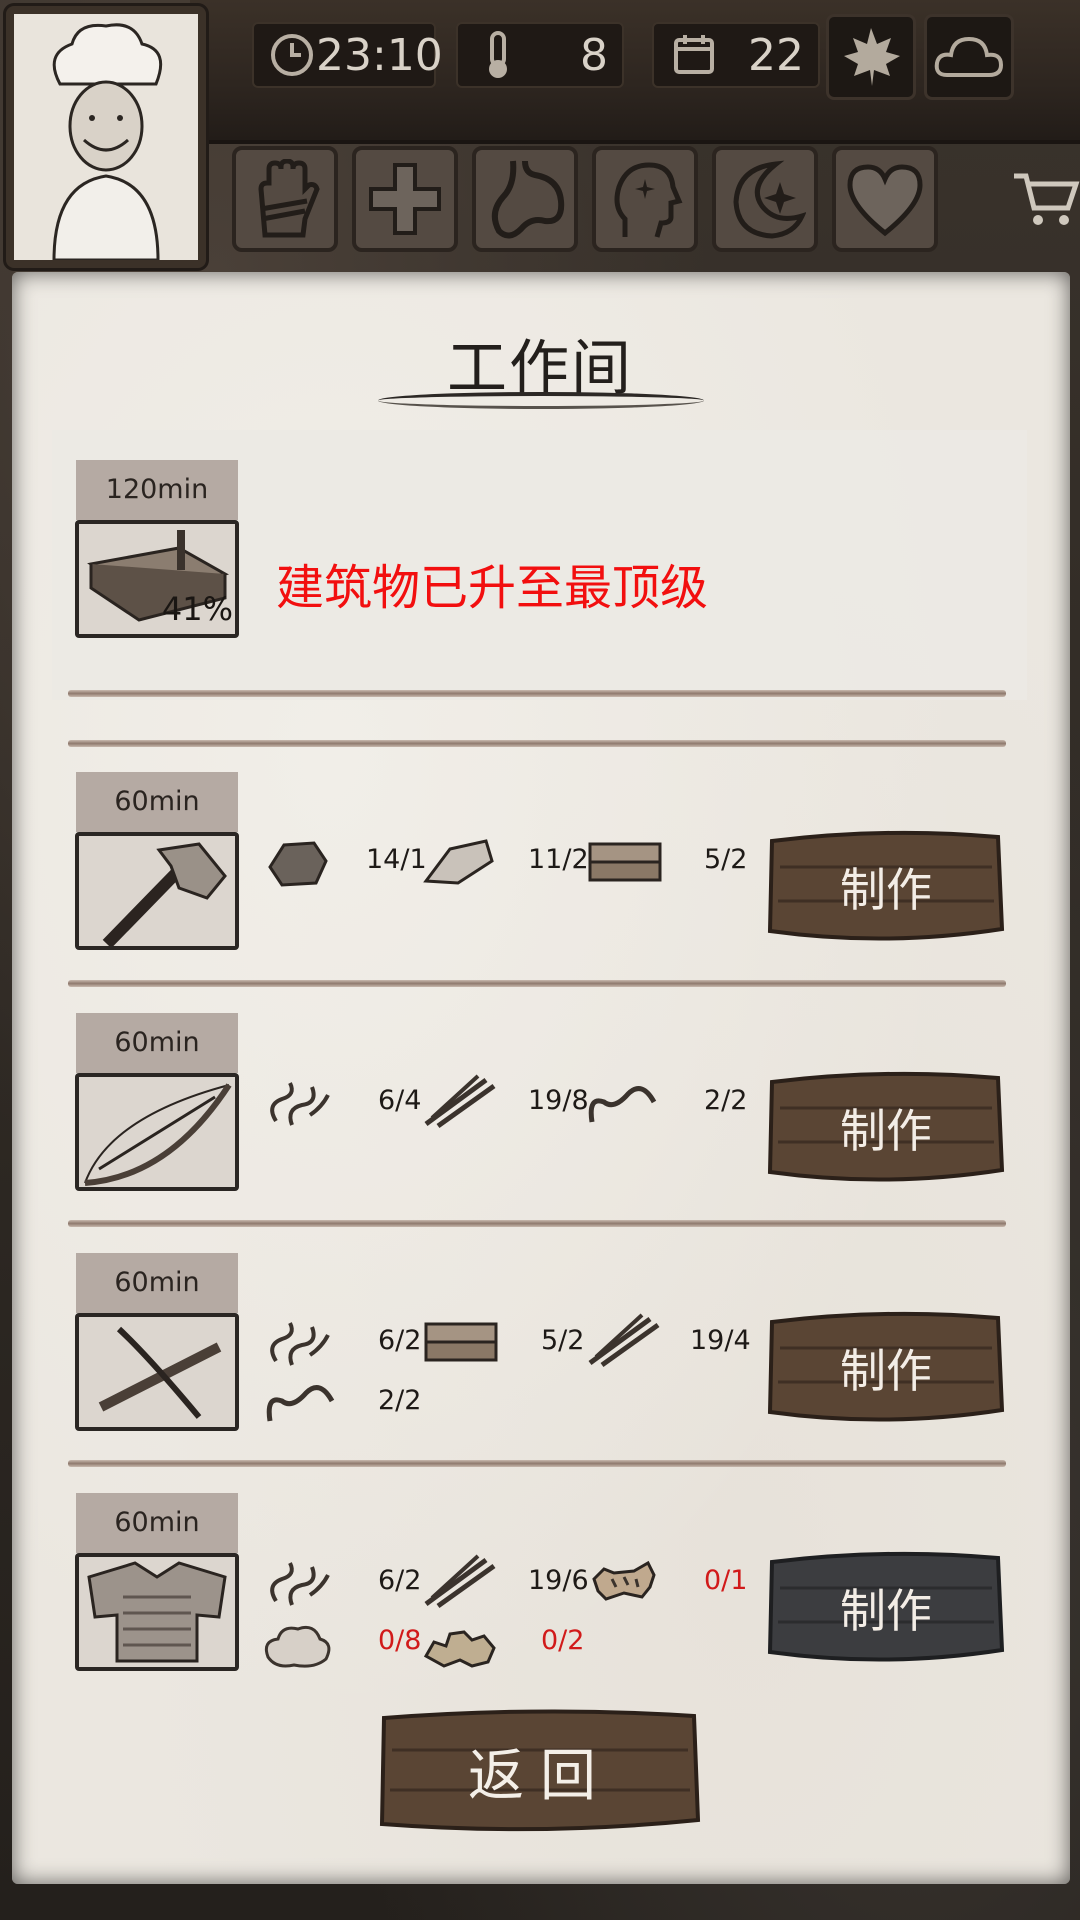 This screenshot has width=1080, height=1920. Describe the element at coordinates (298, 864) in the screenshot. I see `stone-icon` at that location.